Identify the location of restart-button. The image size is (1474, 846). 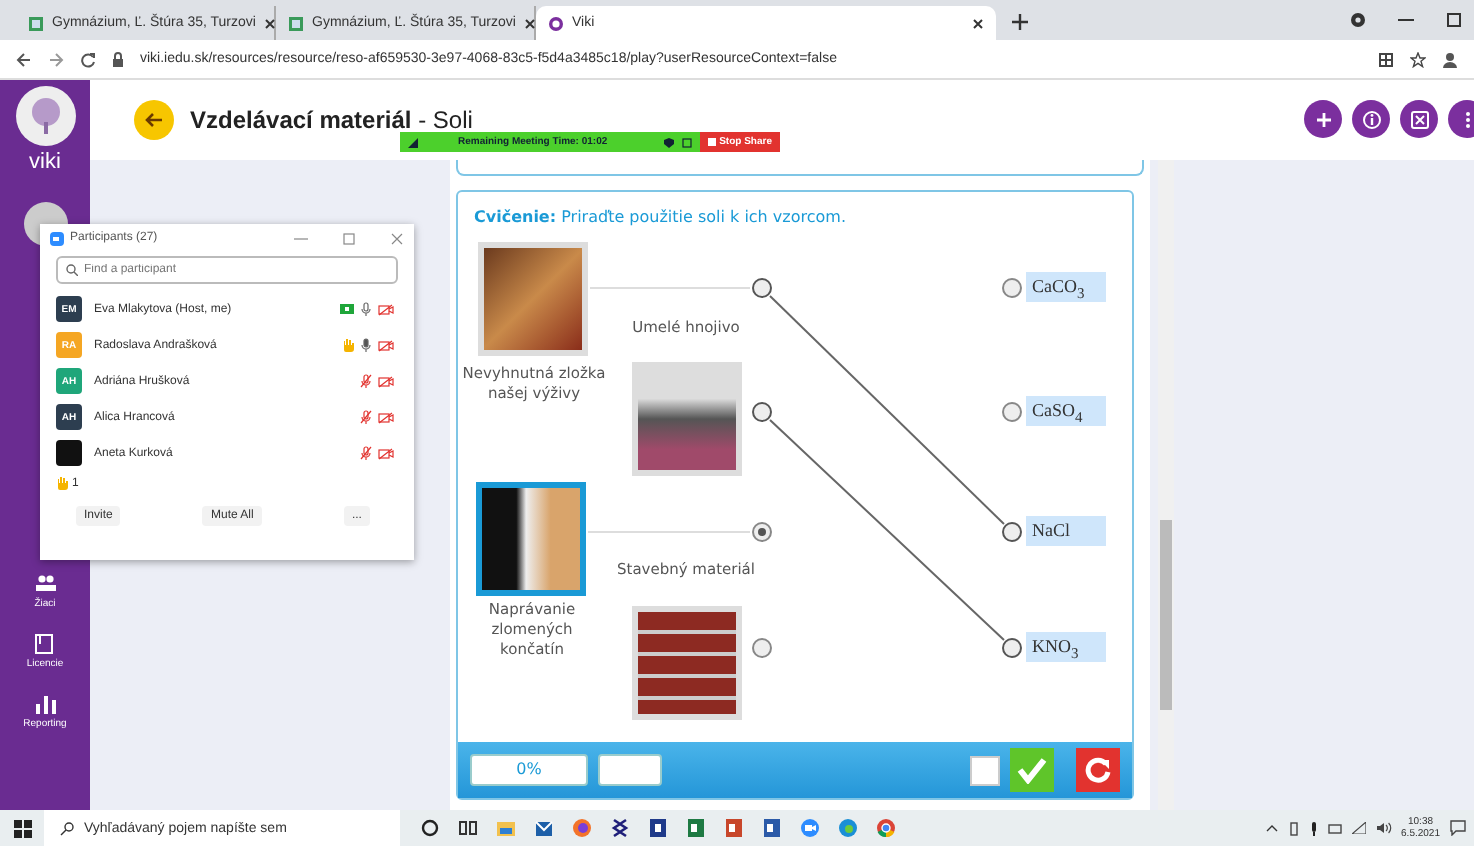
(1098, 770).